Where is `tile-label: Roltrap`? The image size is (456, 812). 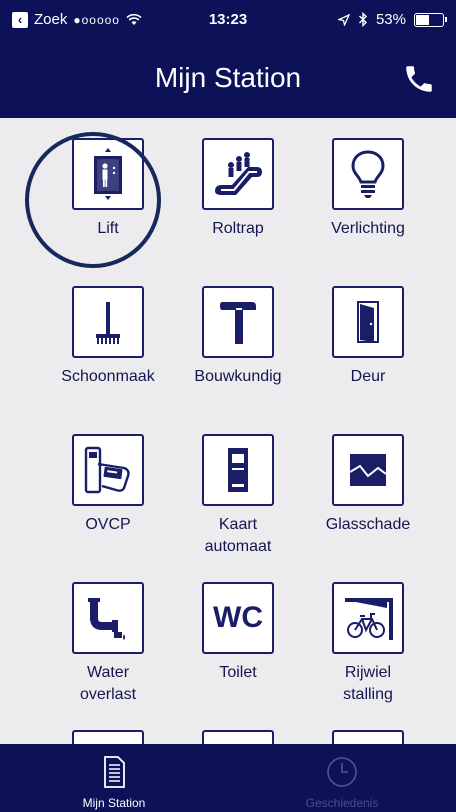
tile-label: Roltrap is located at coordinates (238, 228).